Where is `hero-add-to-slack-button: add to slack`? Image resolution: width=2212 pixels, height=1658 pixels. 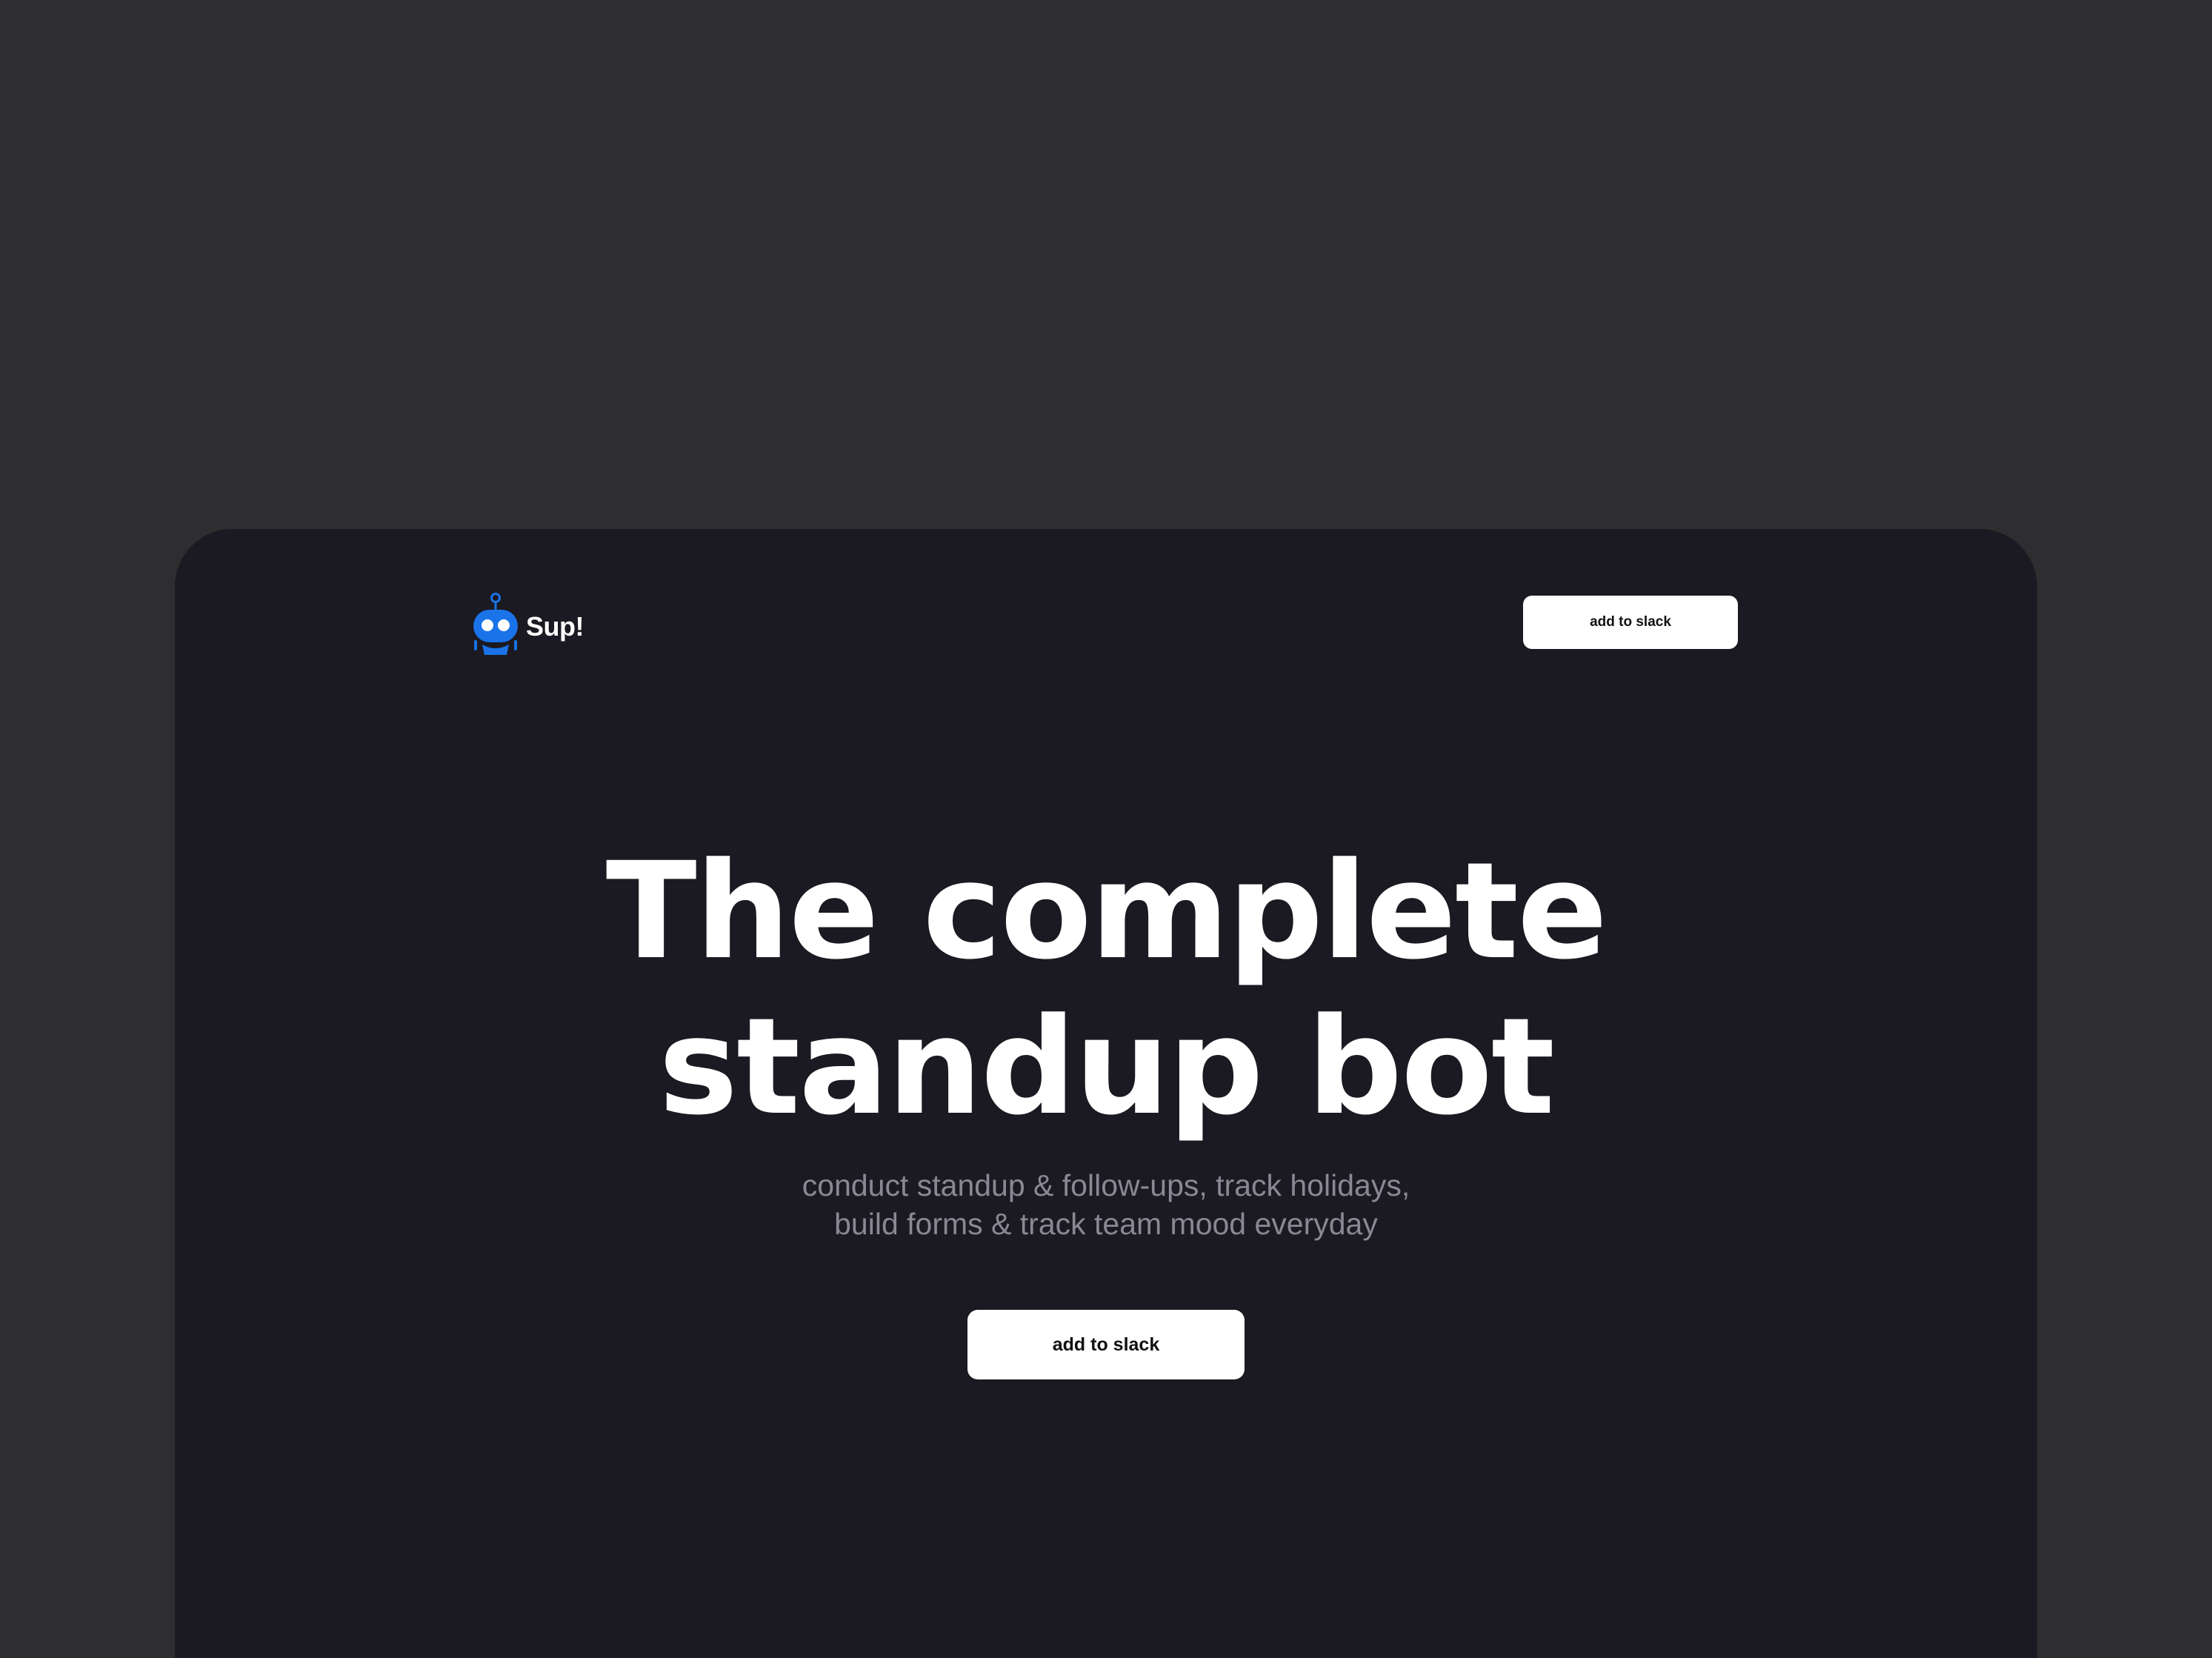 hero-add-to-slack-button: add to slack is located at coordinates (1106, 1344).